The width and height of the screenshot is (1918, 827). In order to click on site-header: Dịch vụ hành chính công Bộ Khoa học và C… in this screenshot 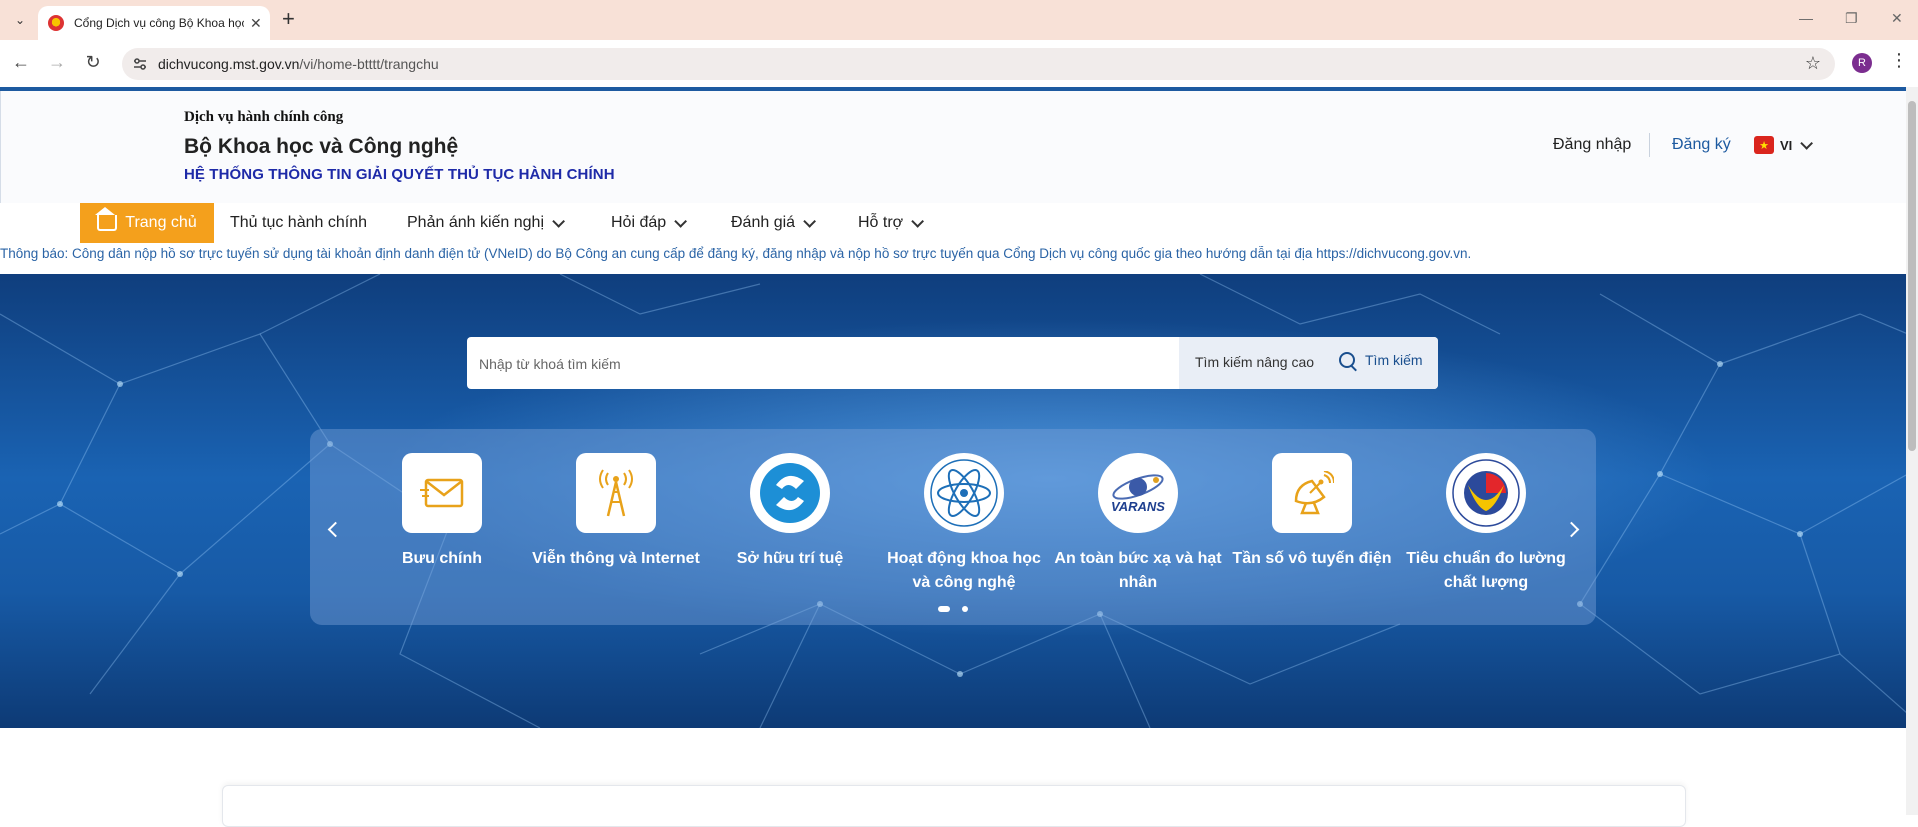, I will do `click(954, 147)`.